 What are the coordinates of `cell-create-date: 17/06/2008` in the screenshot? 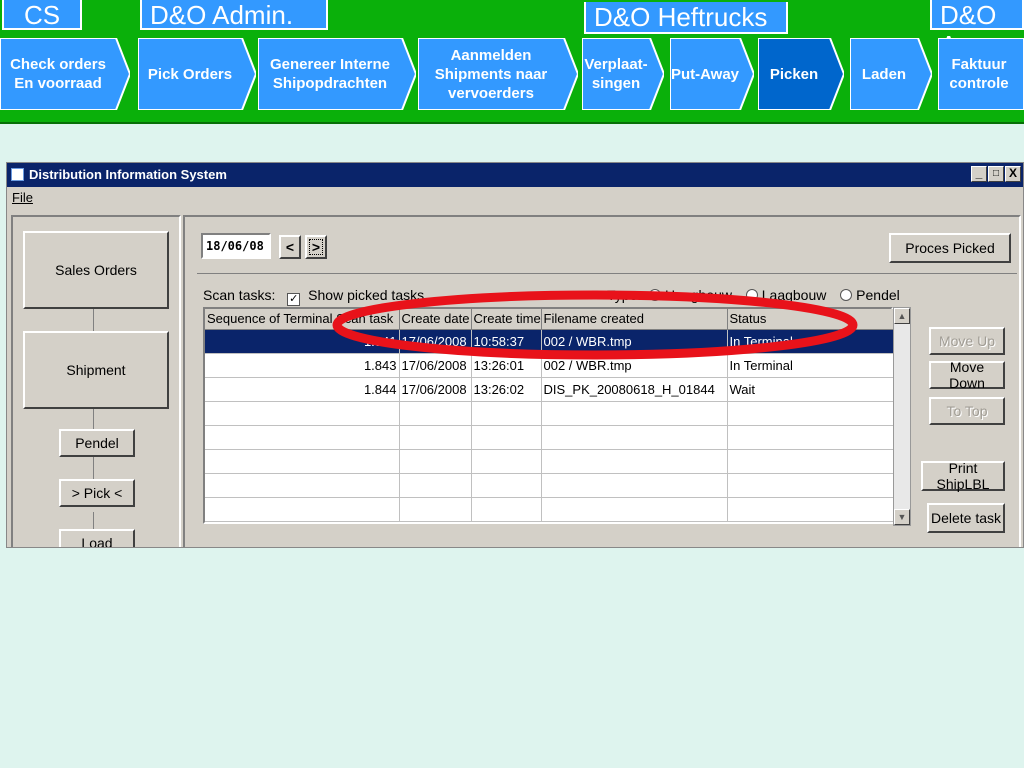 It's located at (435, 389).